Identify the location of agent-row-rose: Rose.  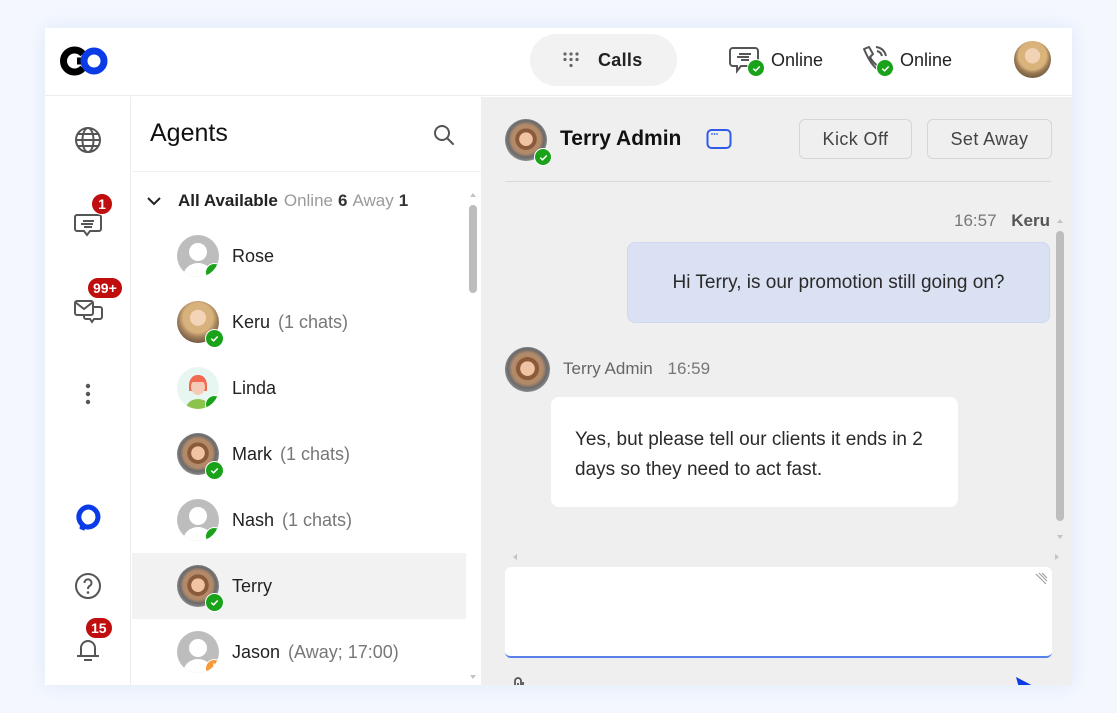
(299, 256).